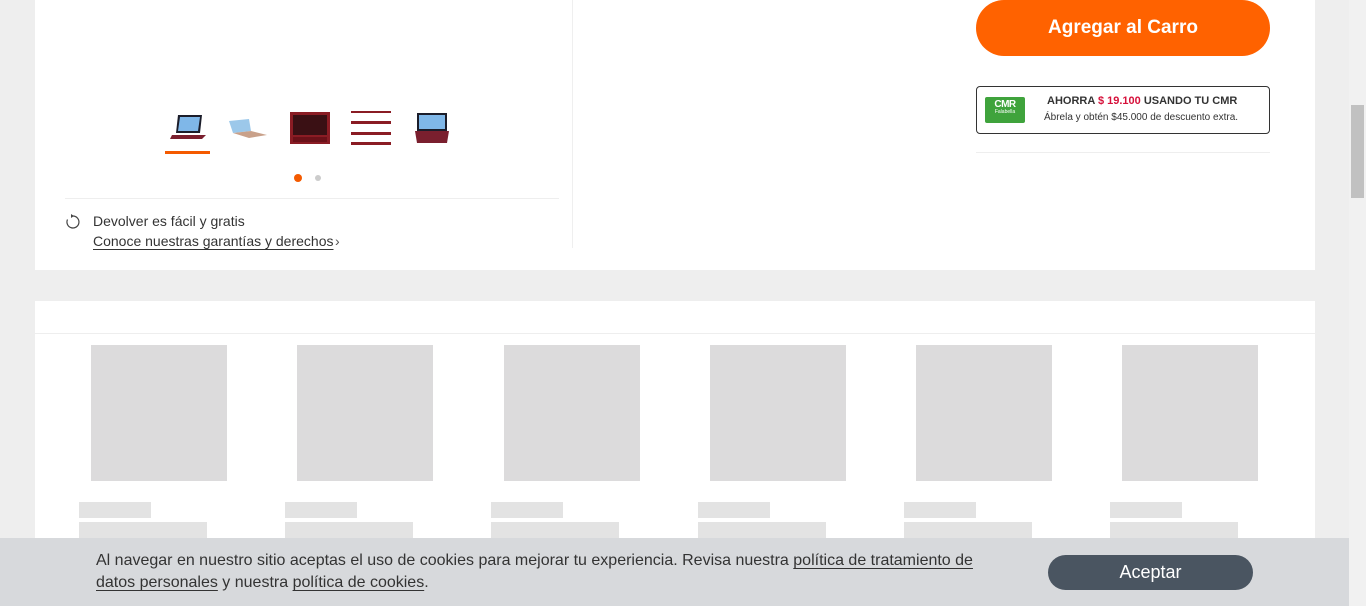  What do you see at coordinates (255, 582) in the screenshot?
I see `cookie-text-middle: y nuestra` at bounding box center [255, 582].